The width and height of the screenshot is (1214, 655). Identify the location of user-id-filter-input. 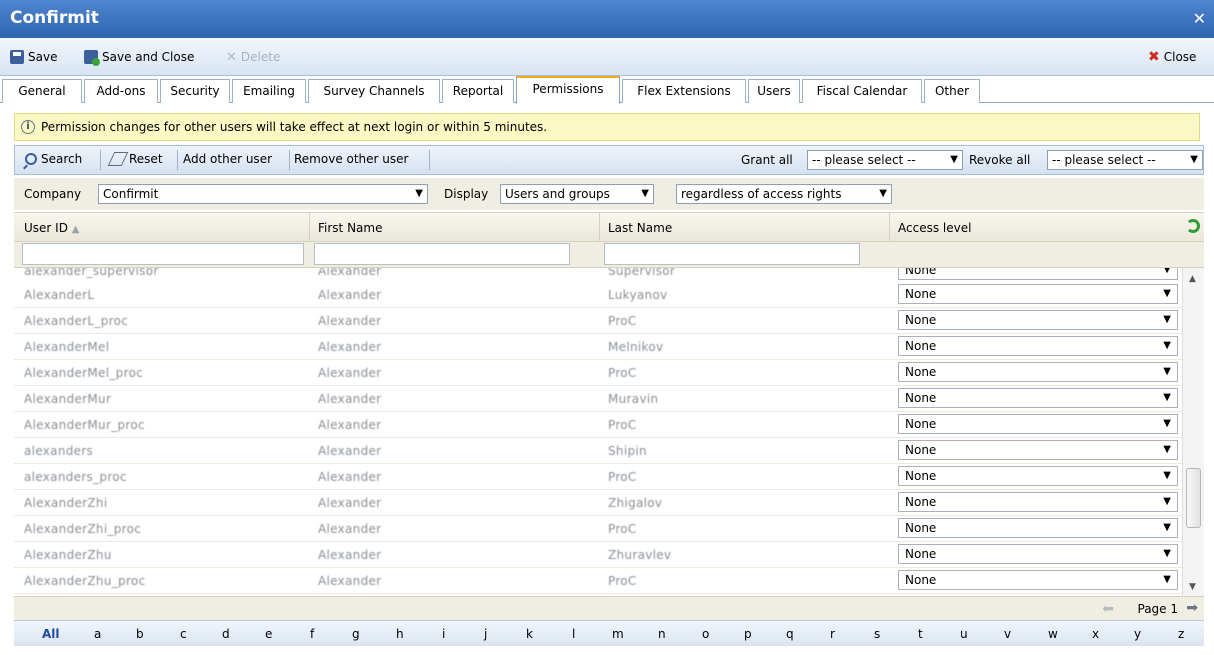
(163, 254).